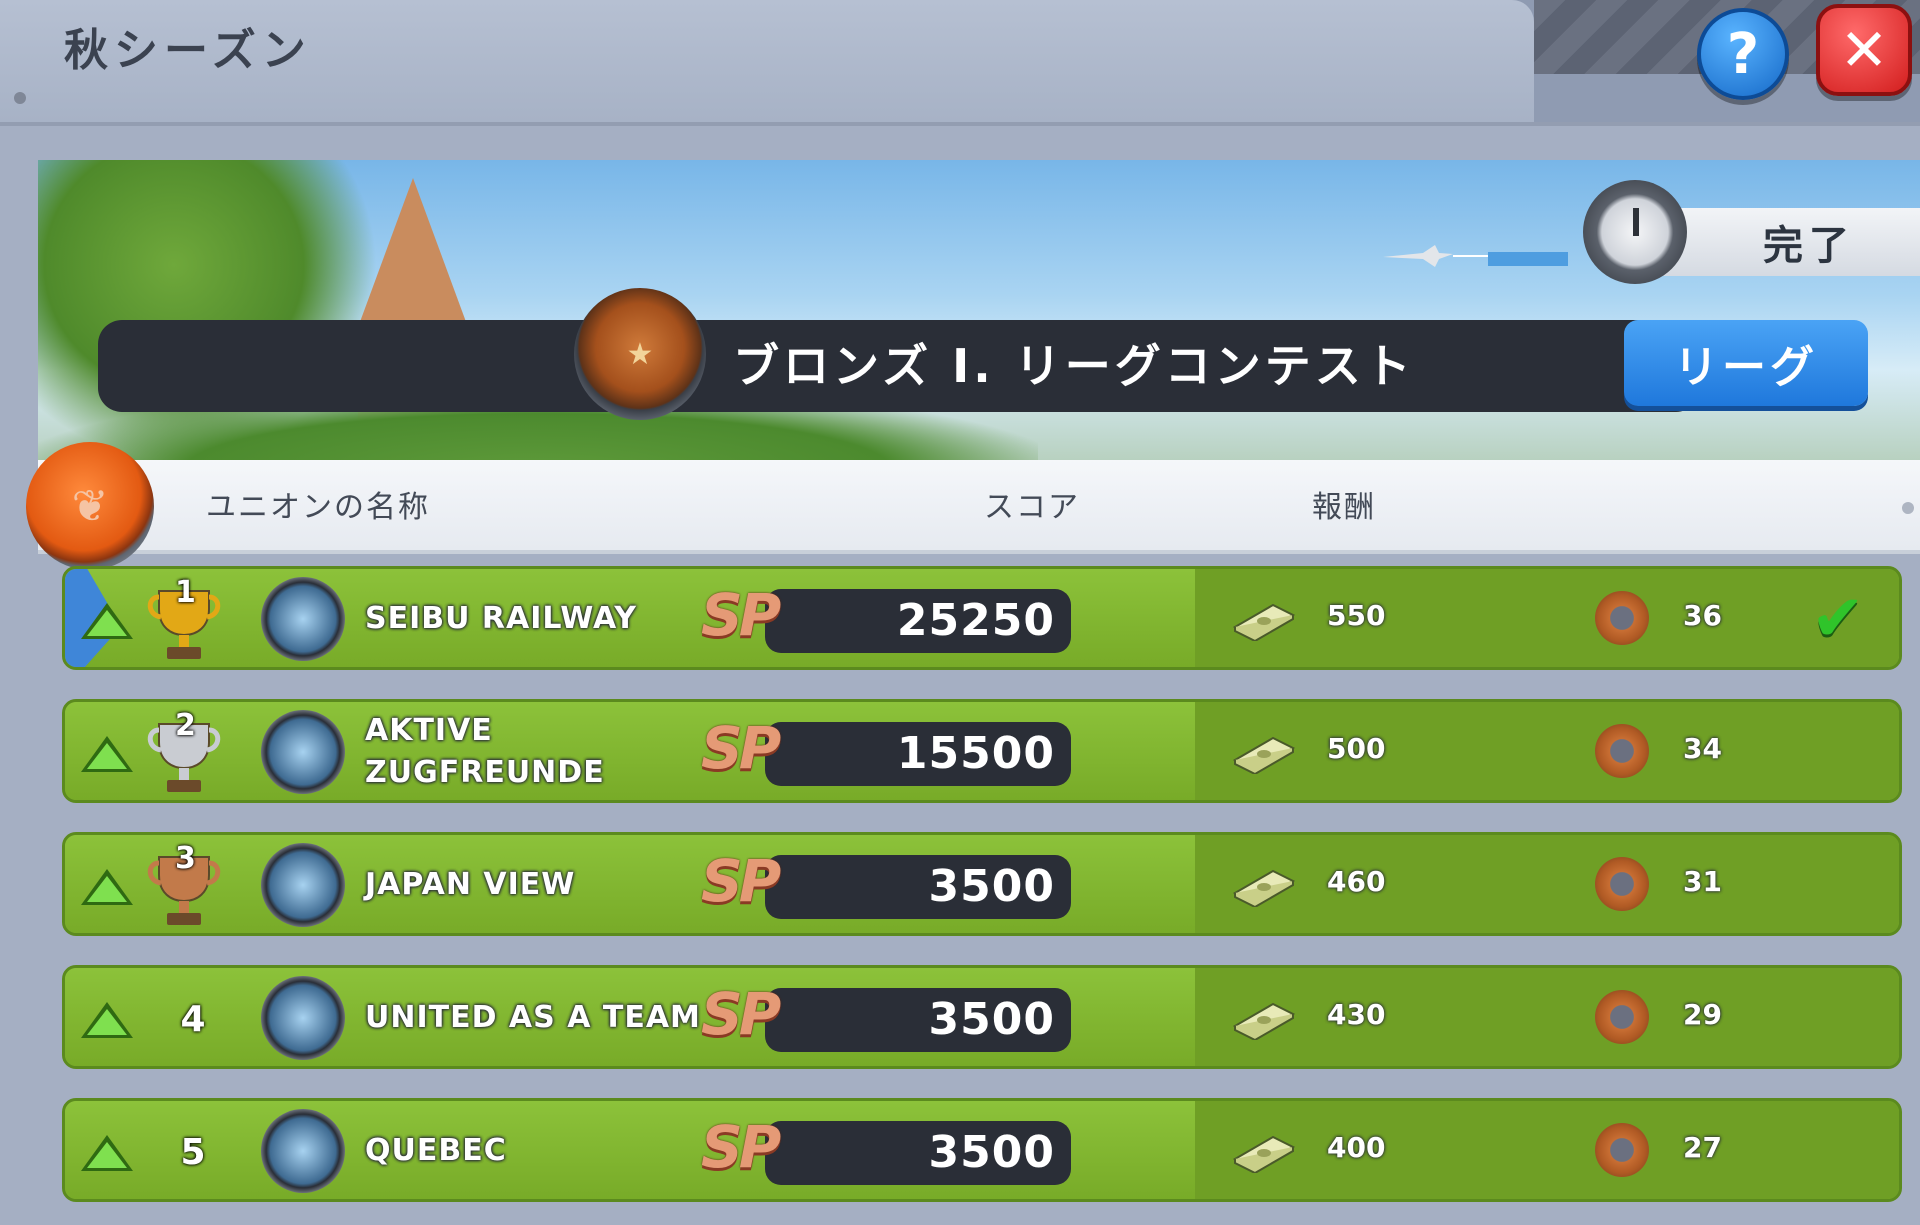  I want to click on stopwatch-hand, so click(1636, 222).